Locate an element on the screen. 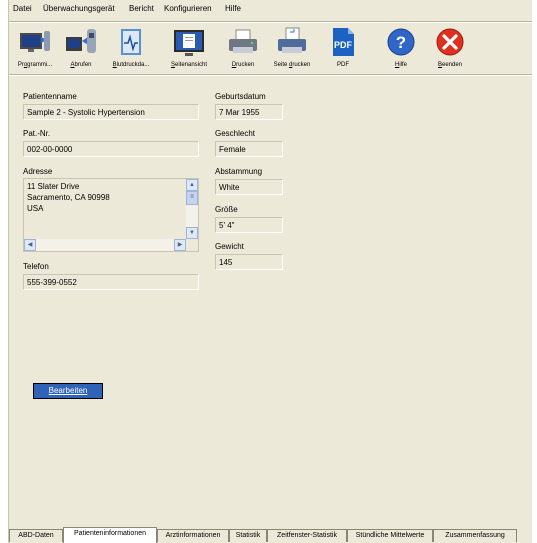 The image size is (537, 543). race-label: Abstammung is located at coordinates (239, 171).